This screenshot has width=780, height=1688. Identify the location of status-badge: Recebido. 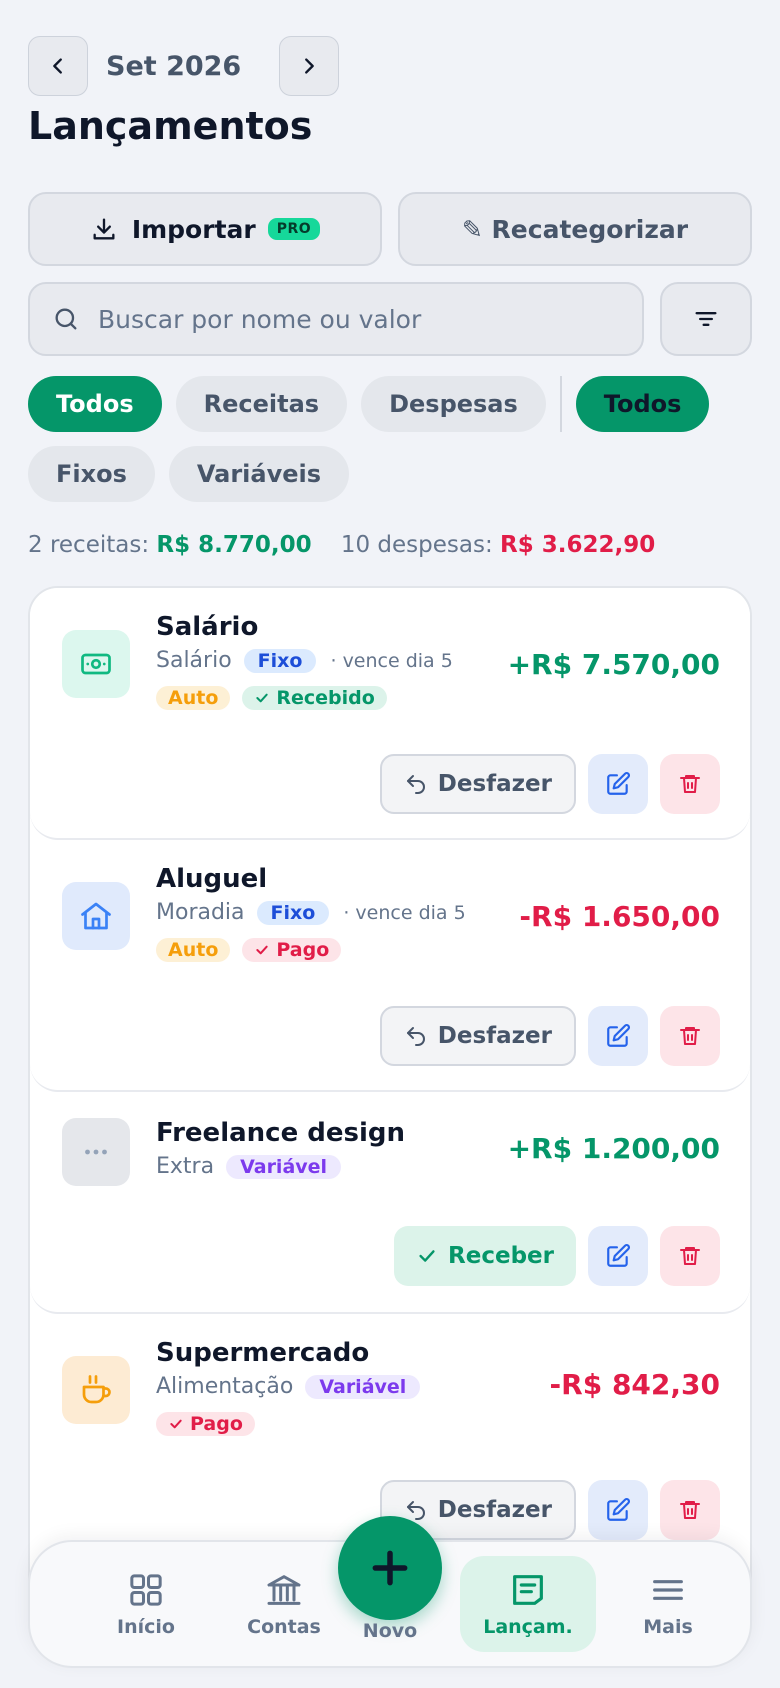
(314, 698).